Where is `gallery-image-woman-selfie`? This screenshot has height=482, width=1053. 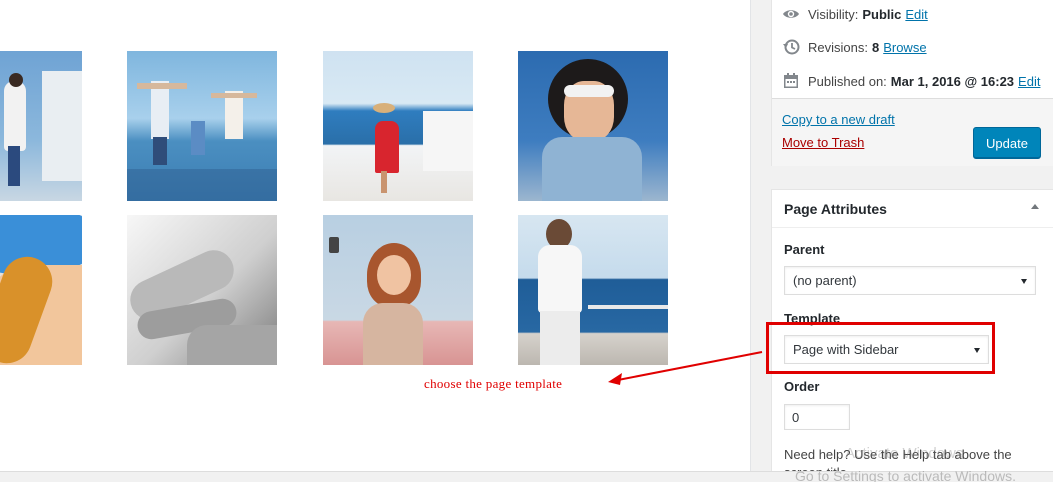 gallery-image-woman-selfie is located at coordinates (398, 290).